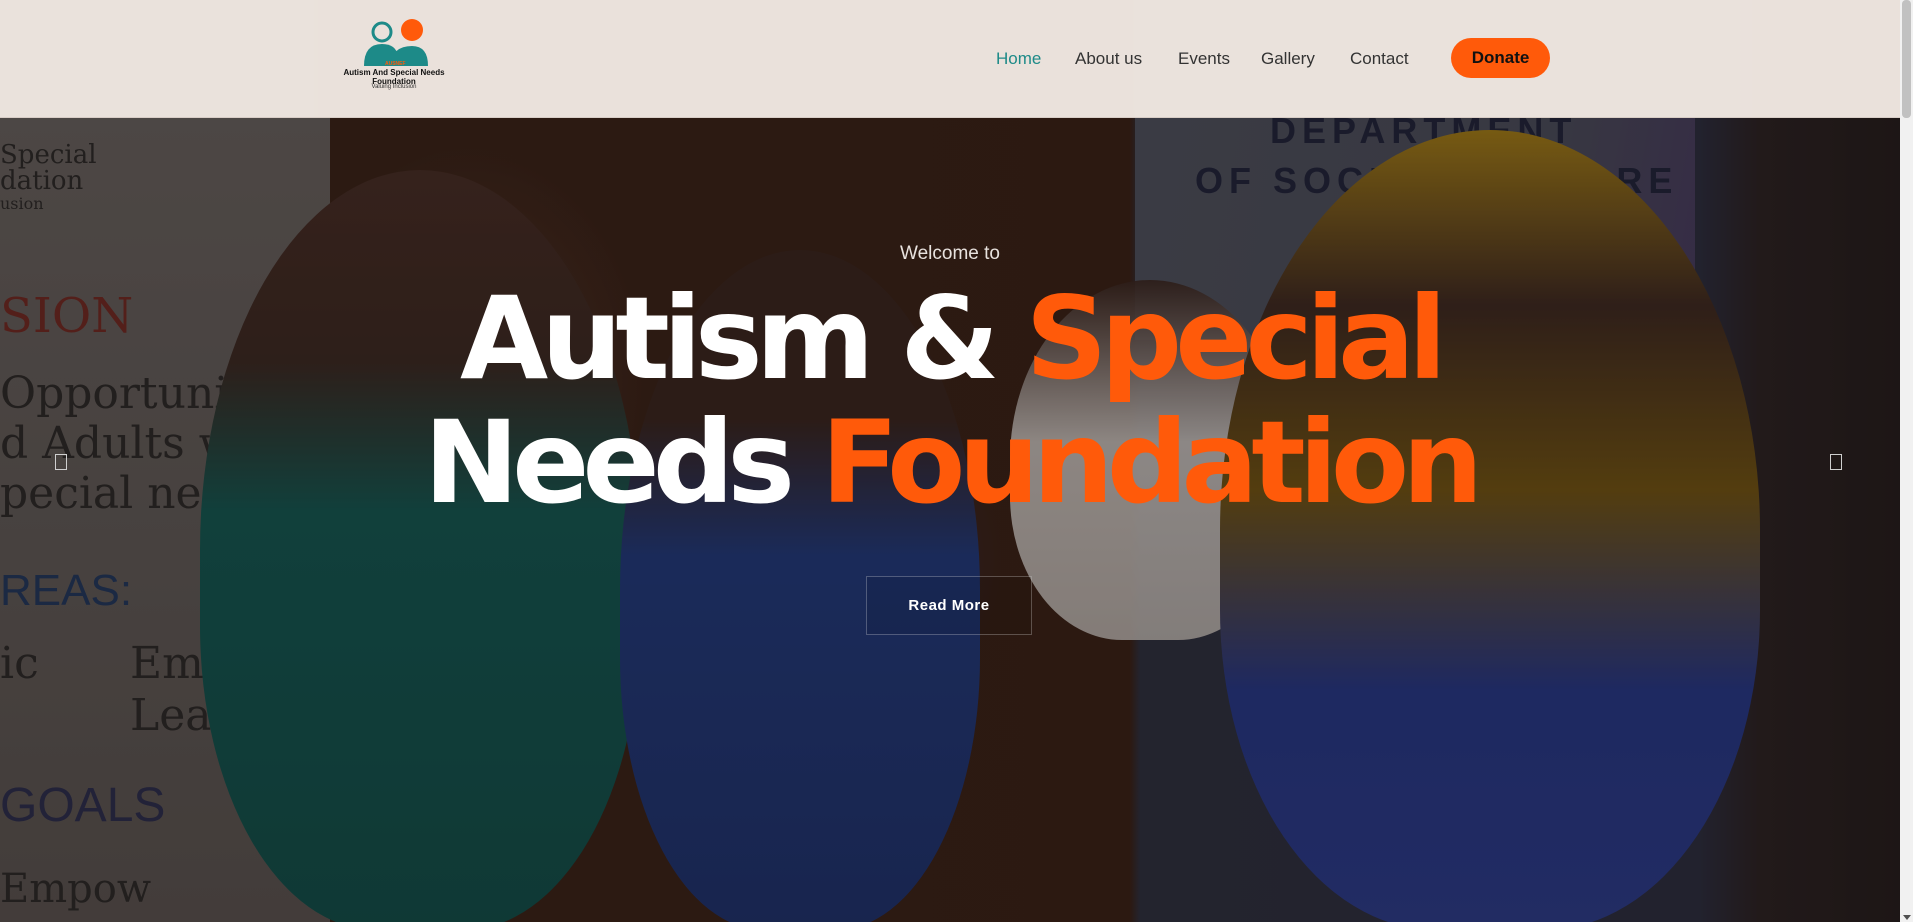 Image resolution: width=1913 pixels, height=922 pixels. What do you see at coordinates (950, 253) in the screenshot?
I see `hero-welcome-text: Welcome to` at bounding box center [950, 253].